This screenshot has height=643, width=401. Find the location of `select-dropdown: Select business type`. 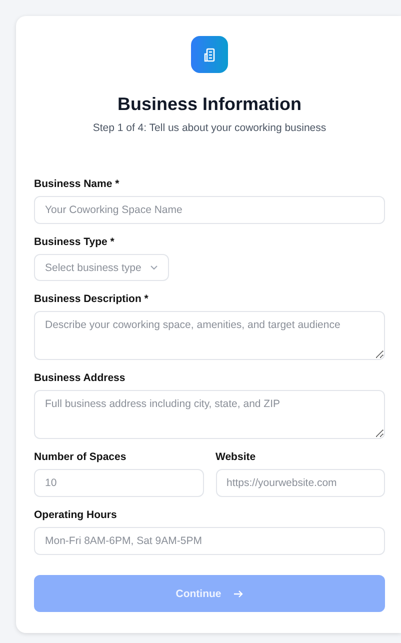

select-dropdown: Select business type is located at coordinates (102, 267).